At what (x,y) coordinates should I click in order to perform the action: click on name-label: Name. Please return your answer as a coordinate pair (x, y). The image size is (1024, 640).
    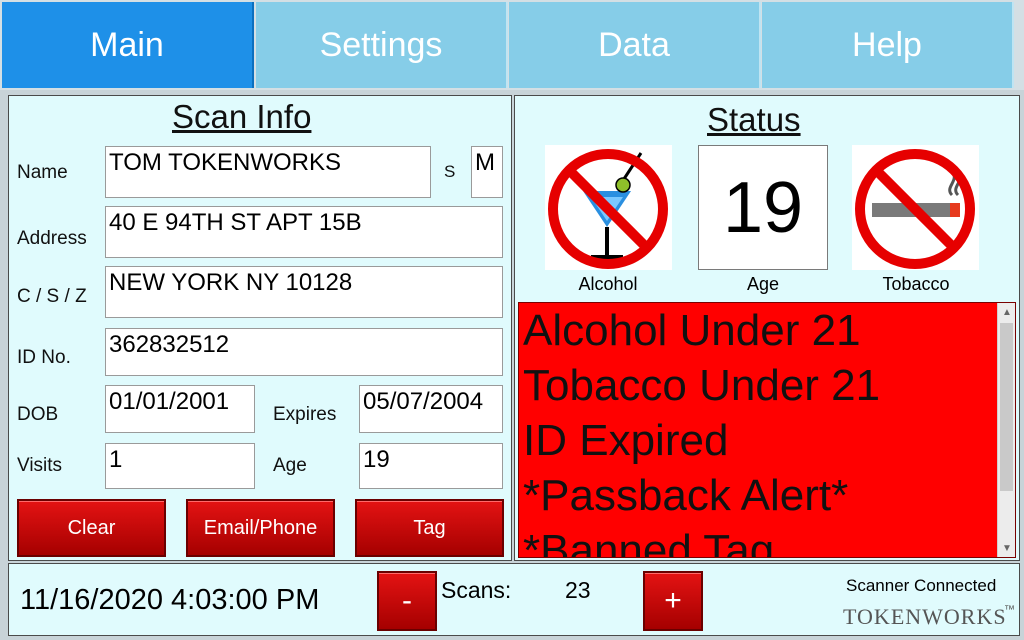
    Looking at the image, I should click on (42, 172).